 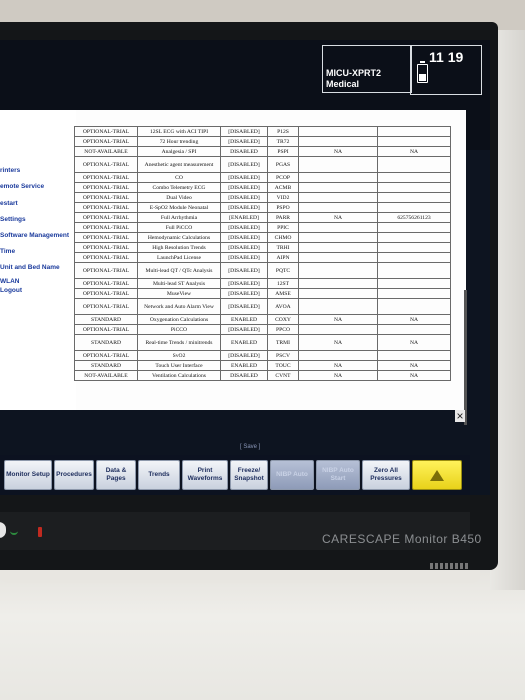 I want to click on clock-time: 11 19, so click(x=446, y=57).